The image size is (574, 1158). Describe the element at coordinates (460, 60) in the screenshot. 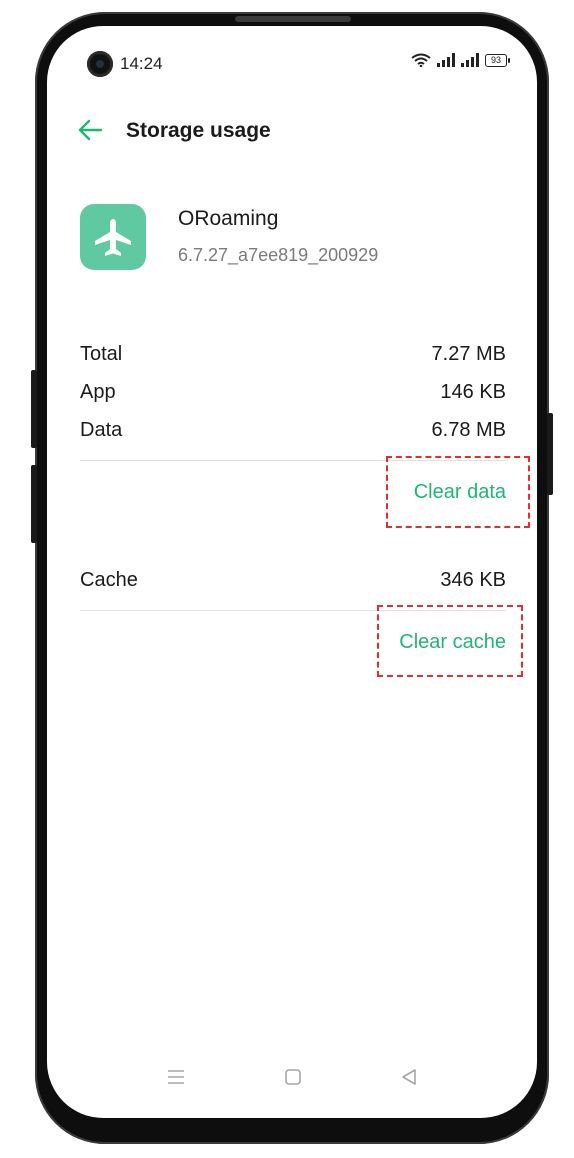

I see `status-icons: 93` at that location.